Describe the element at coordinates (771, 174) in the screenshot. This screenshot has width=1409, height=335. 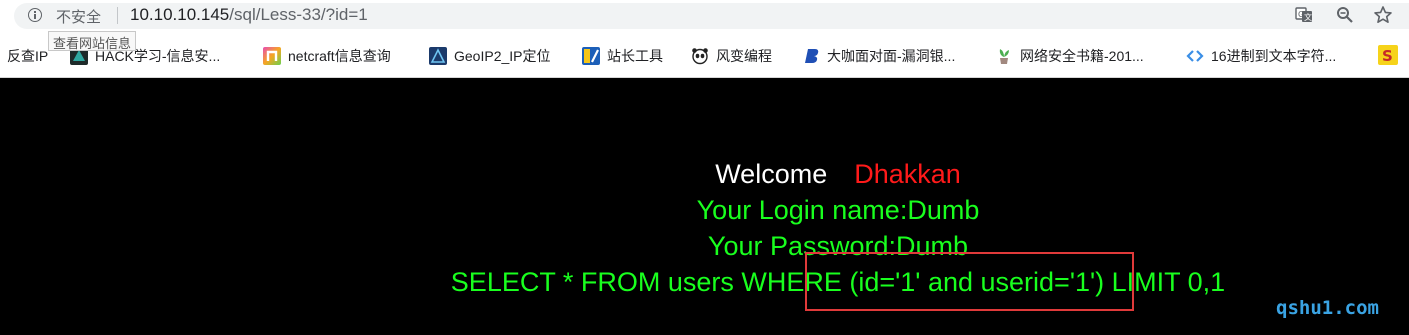
I see `welcome-text: Welcome` at that location.